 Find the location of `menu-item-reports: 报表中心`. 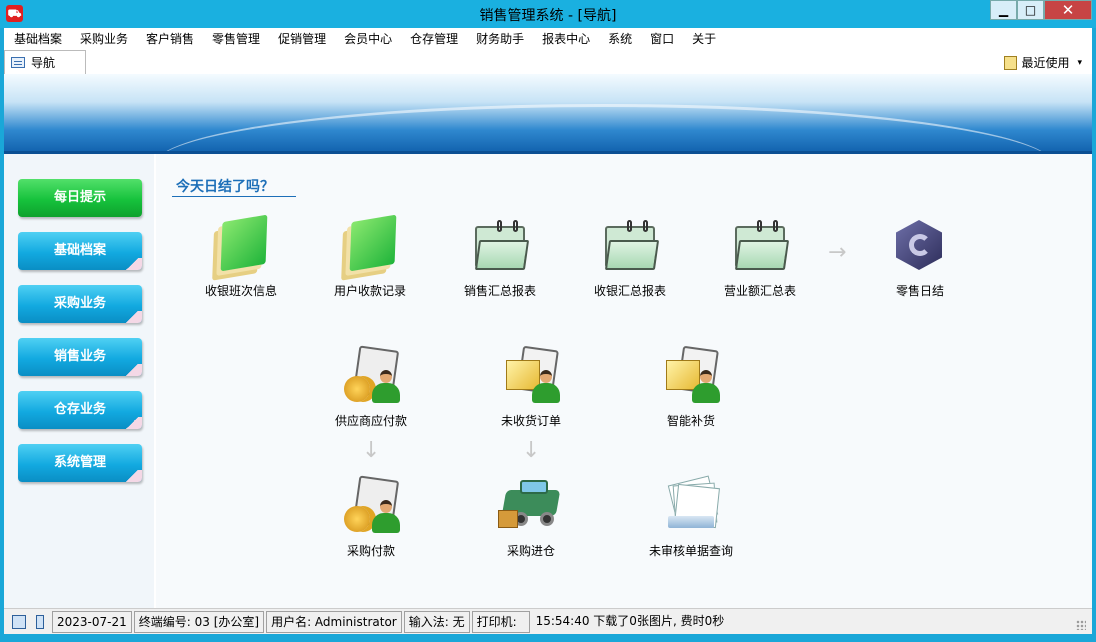

menu-item-reports: 报表中心 is located at coordinates (569, 39).